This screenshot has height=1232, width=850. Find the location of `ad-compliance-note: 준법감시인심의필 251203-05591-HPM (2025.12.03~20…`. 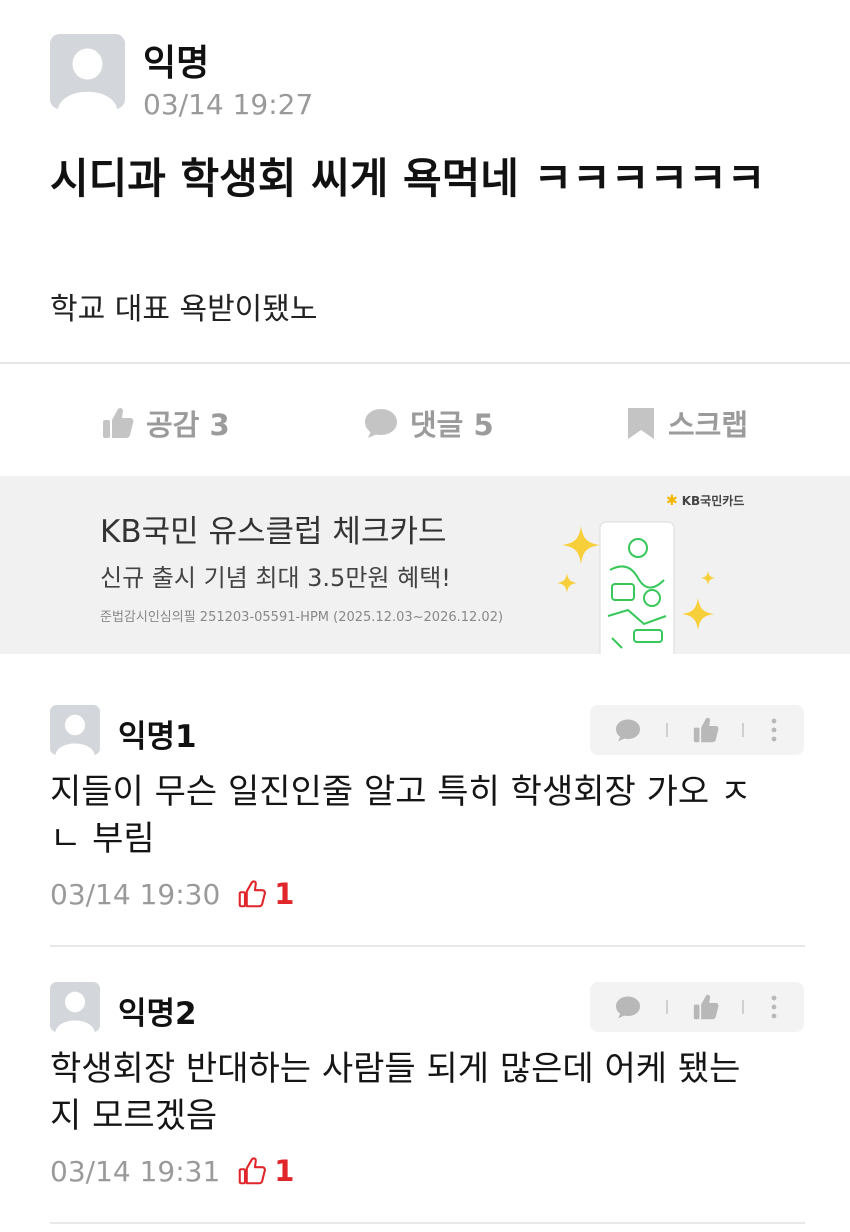

ad-compliance-note: 준법감시인심의필 251203-05591-HPM (2025.12.03~20… is located at coordinates (302, 617).